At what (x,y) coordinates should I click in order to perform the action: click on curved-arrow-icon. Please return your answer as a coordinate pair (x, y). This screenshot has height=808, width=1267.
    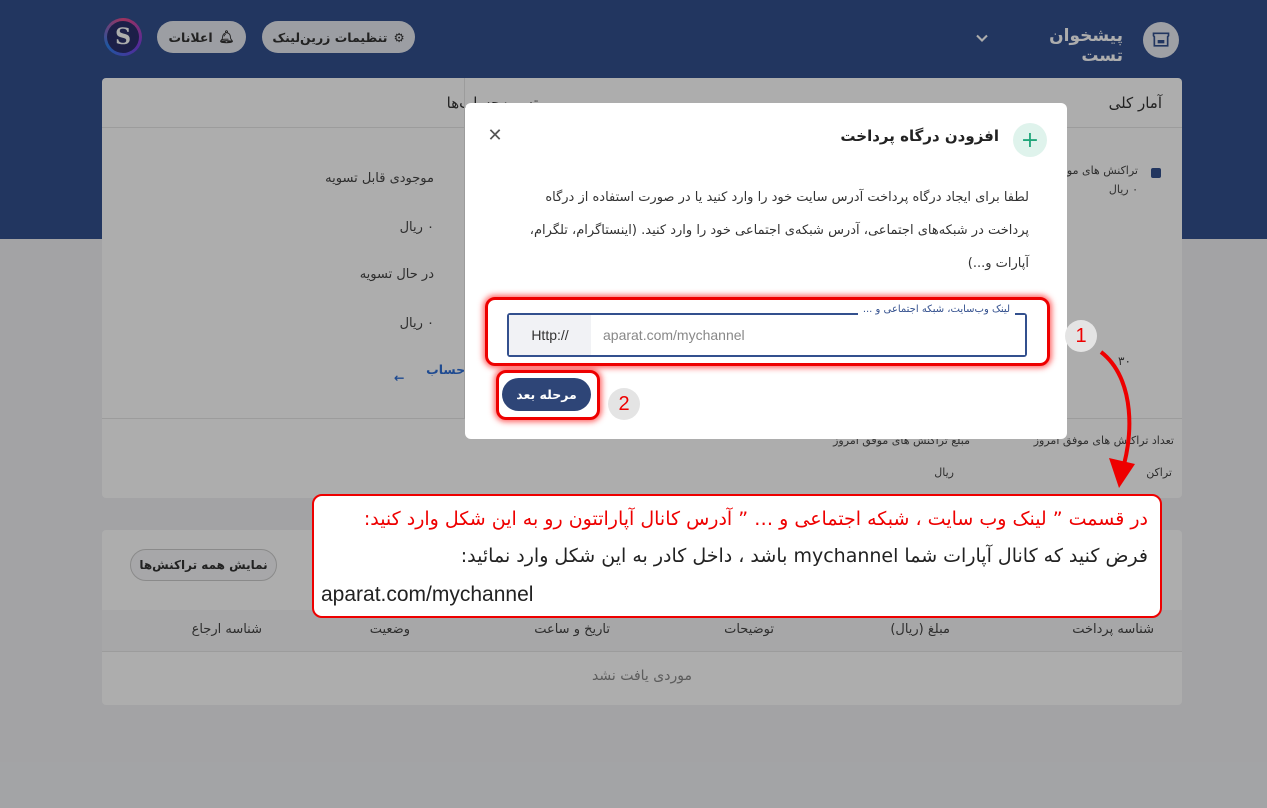
    Looking at the image, I should click on (1117, 419).